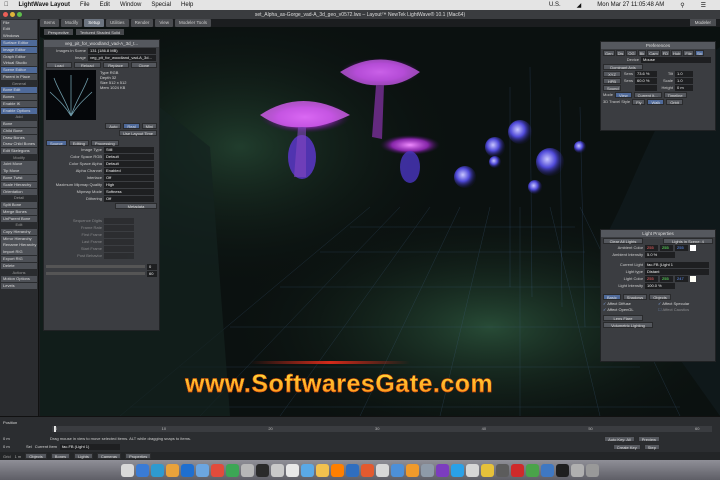 The image size is (720, 480). What do you see at coordinates (19, 151) in the screenshot?
I see `sidebar-item-edit-skelegons: Edit Skelegons` at bounding box center [19, 151].